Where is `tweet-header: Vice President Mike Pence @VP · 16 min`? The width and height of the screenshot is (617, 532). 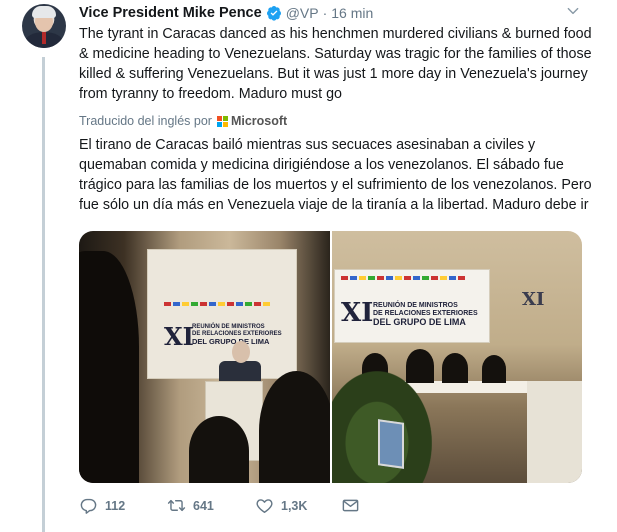 tweet-header: Vice President Mike Pence @VP · 16 min is located at coordinates (226, 13).